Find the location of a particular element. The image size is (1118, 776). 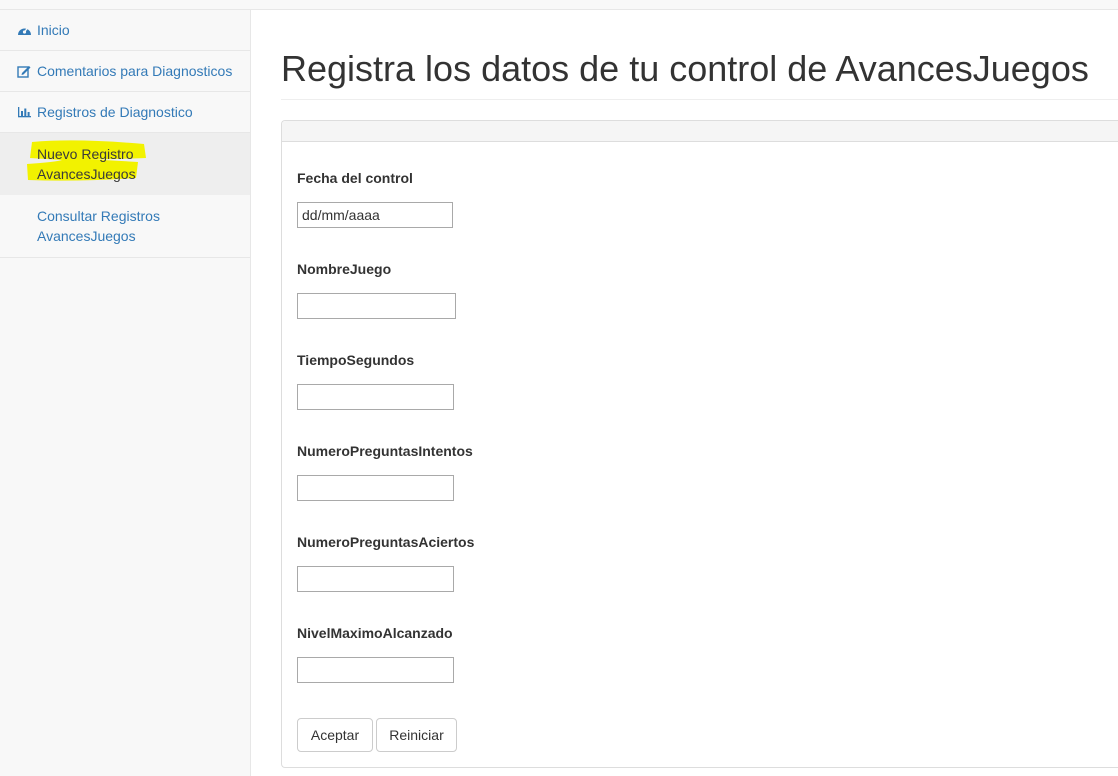

input-aciertos is located at coordinates (375, 579).